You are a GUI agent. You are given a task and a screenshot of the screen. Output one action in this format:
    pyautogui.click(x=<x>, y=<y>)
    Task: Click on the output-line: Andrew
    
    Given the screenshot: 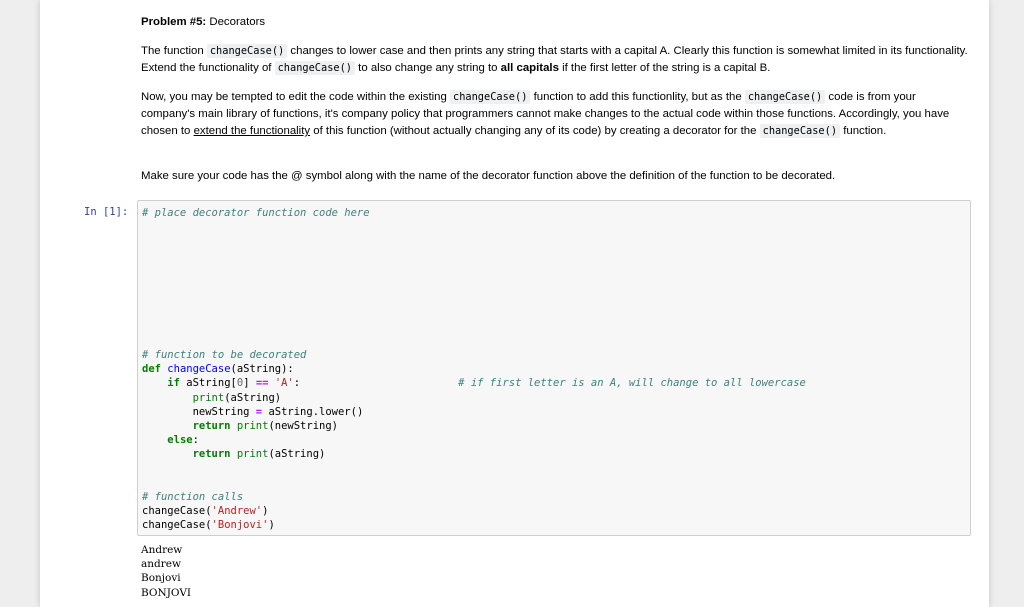 What is the action you would take?
    pyautogui.click(x=162, y=550)
    